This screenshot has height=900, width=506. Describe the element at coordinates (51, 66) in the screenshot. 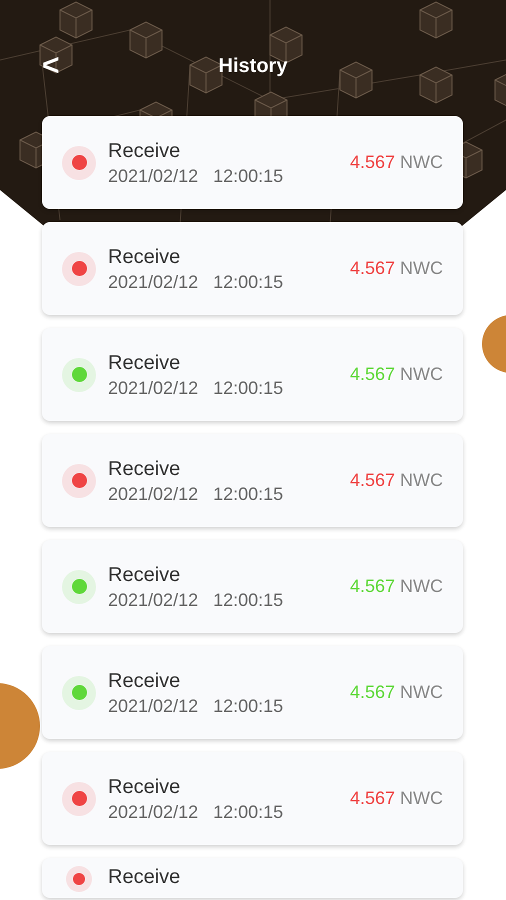

I see `back-button: <` at that location.